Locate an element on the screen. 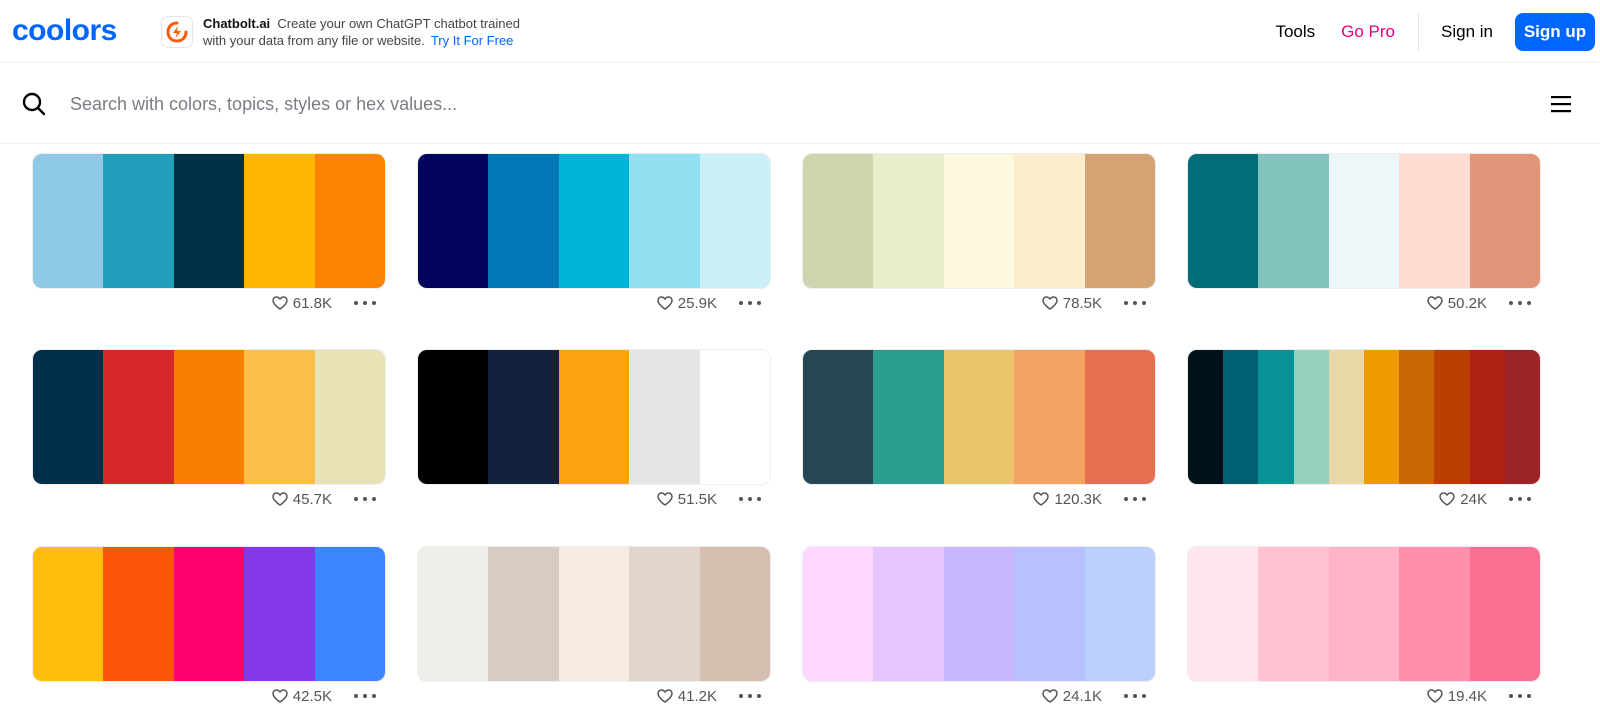  search-icon is located at coordinates (34, 106).